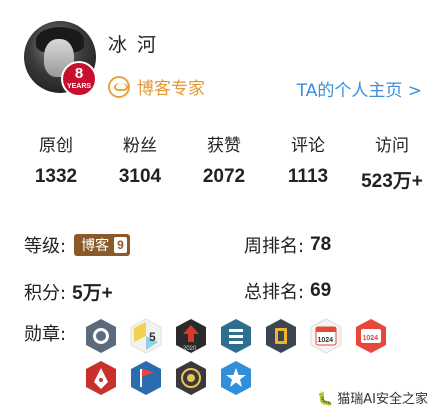  Describe the element at coordinates (140, 146) in the screenshot. I see `stat-label: 粉丝` at that location.